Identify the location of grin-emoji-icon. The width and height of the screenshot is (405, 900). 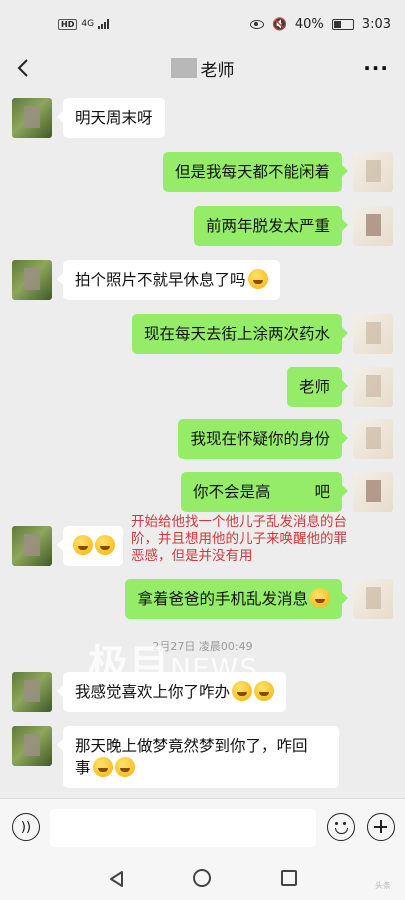
(257, 279).